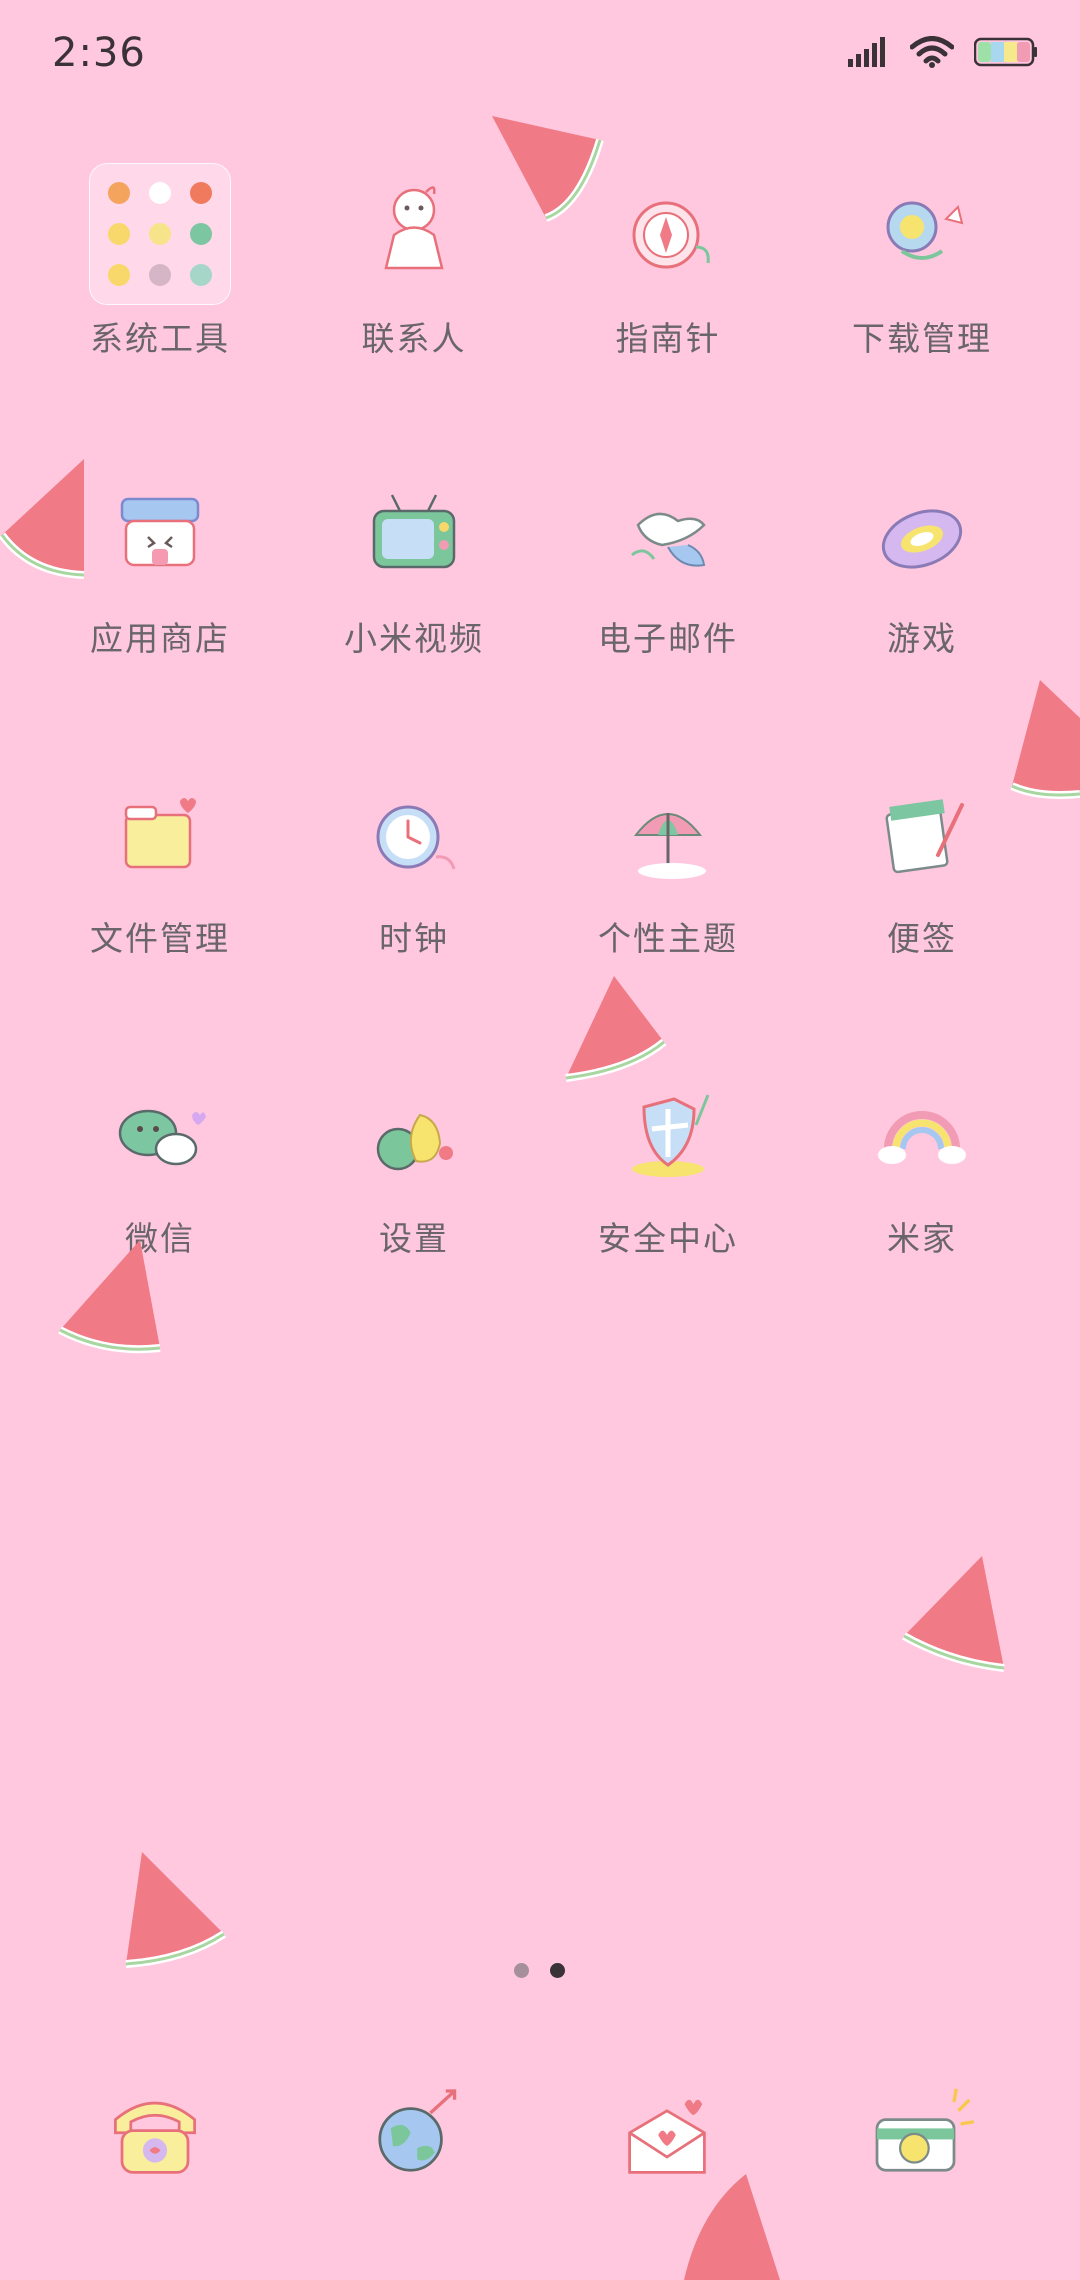 This screenshot has width=1080, height=2280. I want to click on folder-icon, so click(160, 234).